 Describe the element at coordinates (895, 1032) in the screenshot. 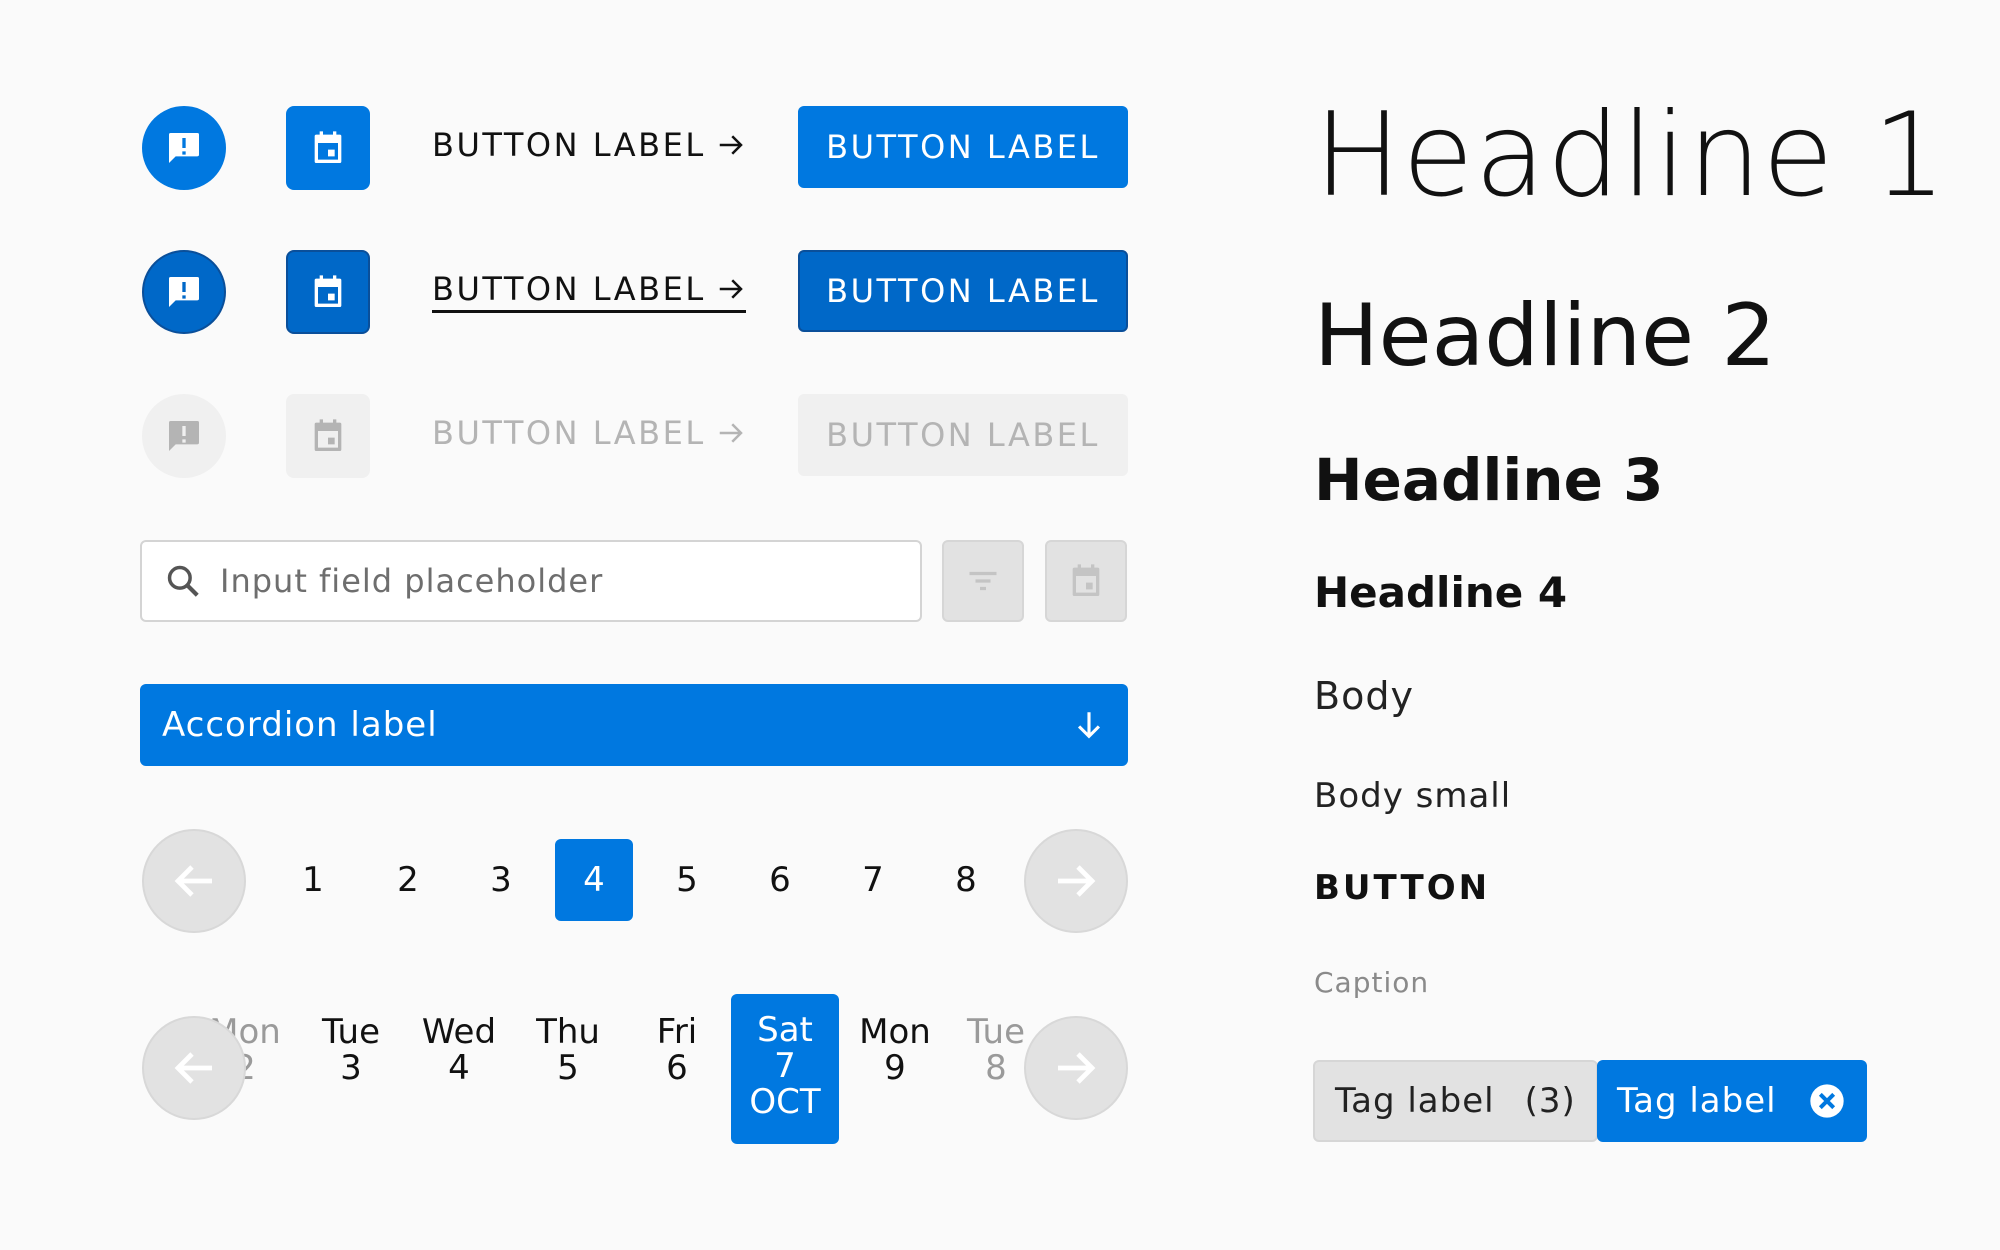

I see `day-name: Mon` at that location.